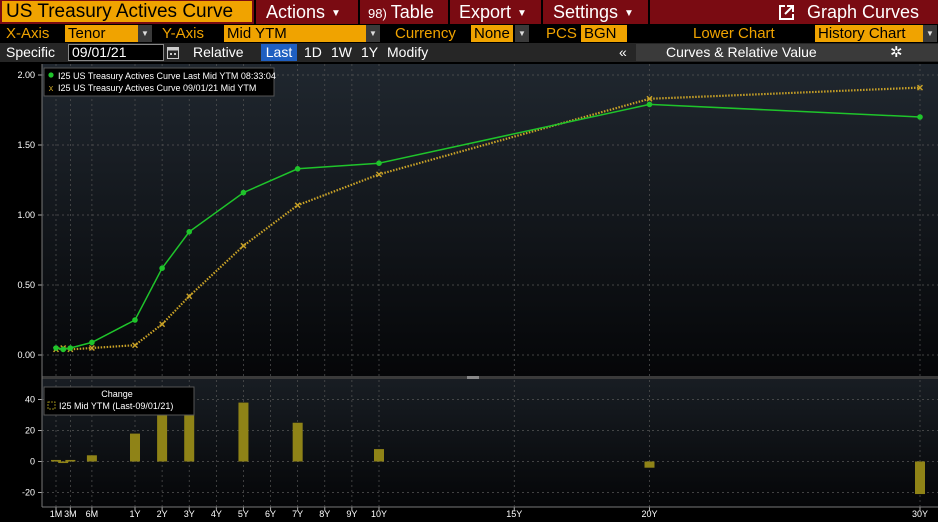 This screenshot has width=938, height=522. What do you see at coordinates (920, 514) in the screenshot?
I see `x-tick-label: 30Y` at bounding box center [920, 514].